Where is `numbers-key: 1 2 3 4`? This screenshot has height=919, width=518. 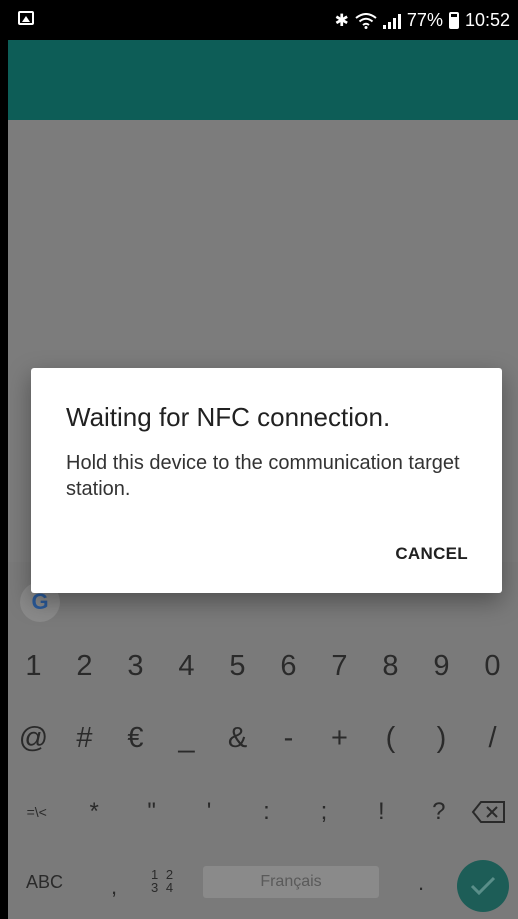
numbers-key: 1 2 3 4 is located at coordinates (163, 881).